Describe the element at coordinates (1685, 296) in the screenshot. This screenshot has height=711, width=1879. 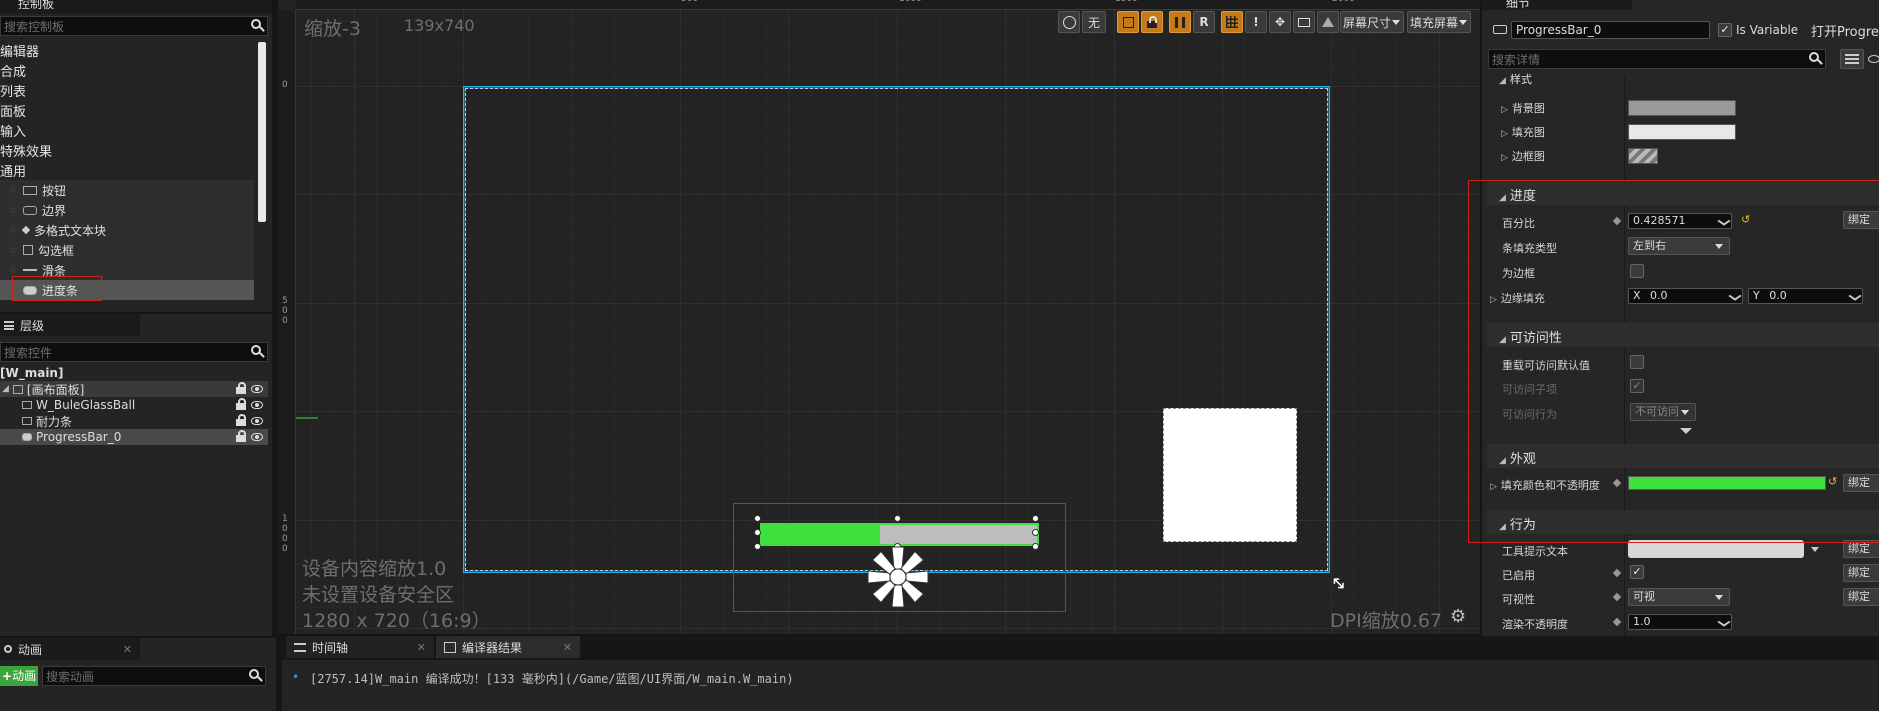
I see `padding-x-input: X 0.0` at that location.